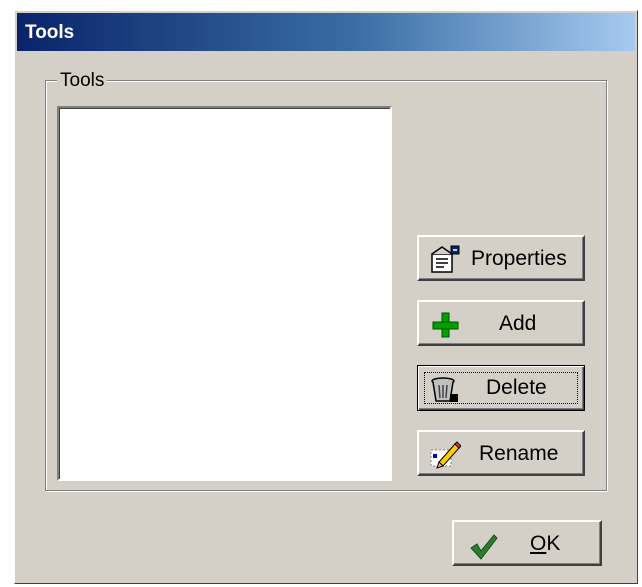 This screenshot has width=642, height=587. Describe the element at coordinates (519, 453) in the screenshot. I see `rename-button-label: Rename` at that location.